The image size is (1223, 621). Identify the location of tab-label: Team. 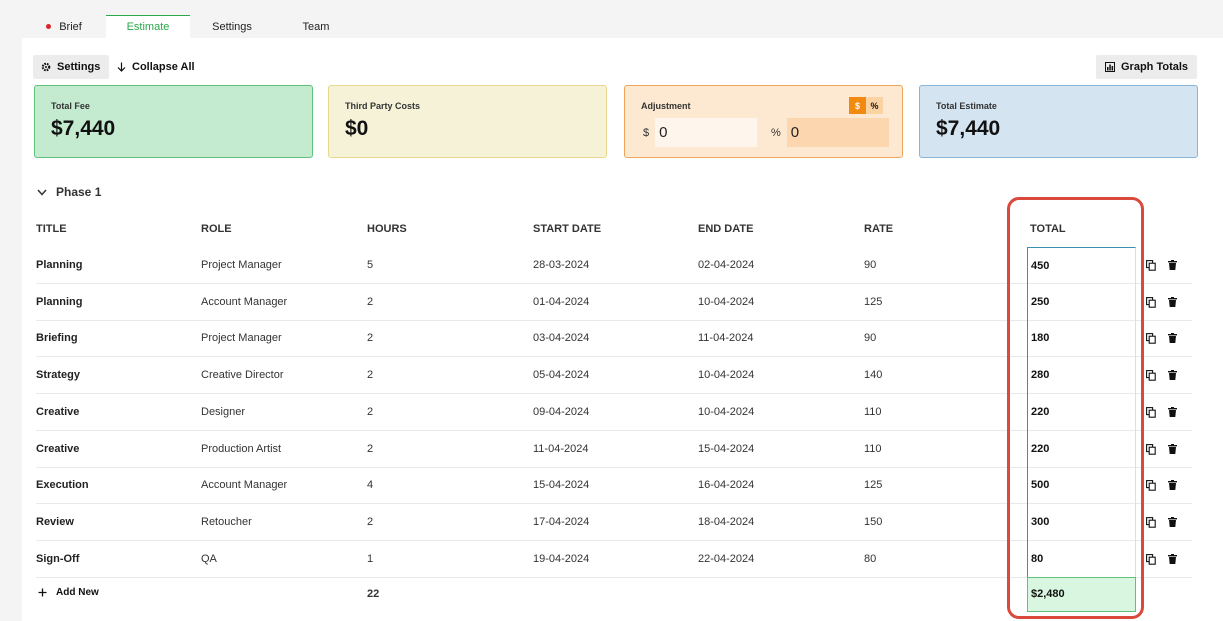
(316, 26).